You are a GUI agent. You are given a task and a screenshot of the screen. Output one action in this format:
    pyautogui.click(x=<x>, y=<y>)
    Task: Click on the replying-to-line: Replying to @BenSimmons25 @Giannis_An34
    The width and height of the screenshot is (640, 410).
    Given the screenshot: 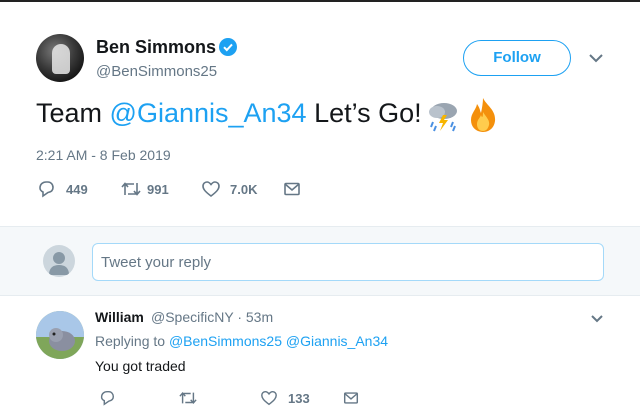 What is the action you would take?
    pyautogui.click(x=241, y=341)
    